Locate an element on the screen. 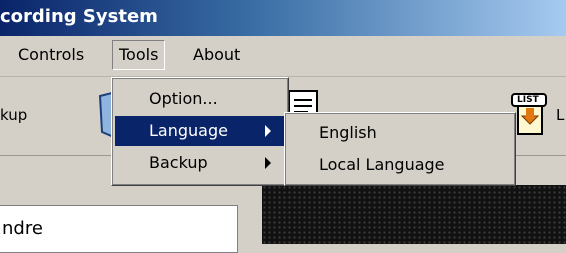 The image size is (566, 253). menu-item-local-language: Local Language is located at coordinates (400, 165).